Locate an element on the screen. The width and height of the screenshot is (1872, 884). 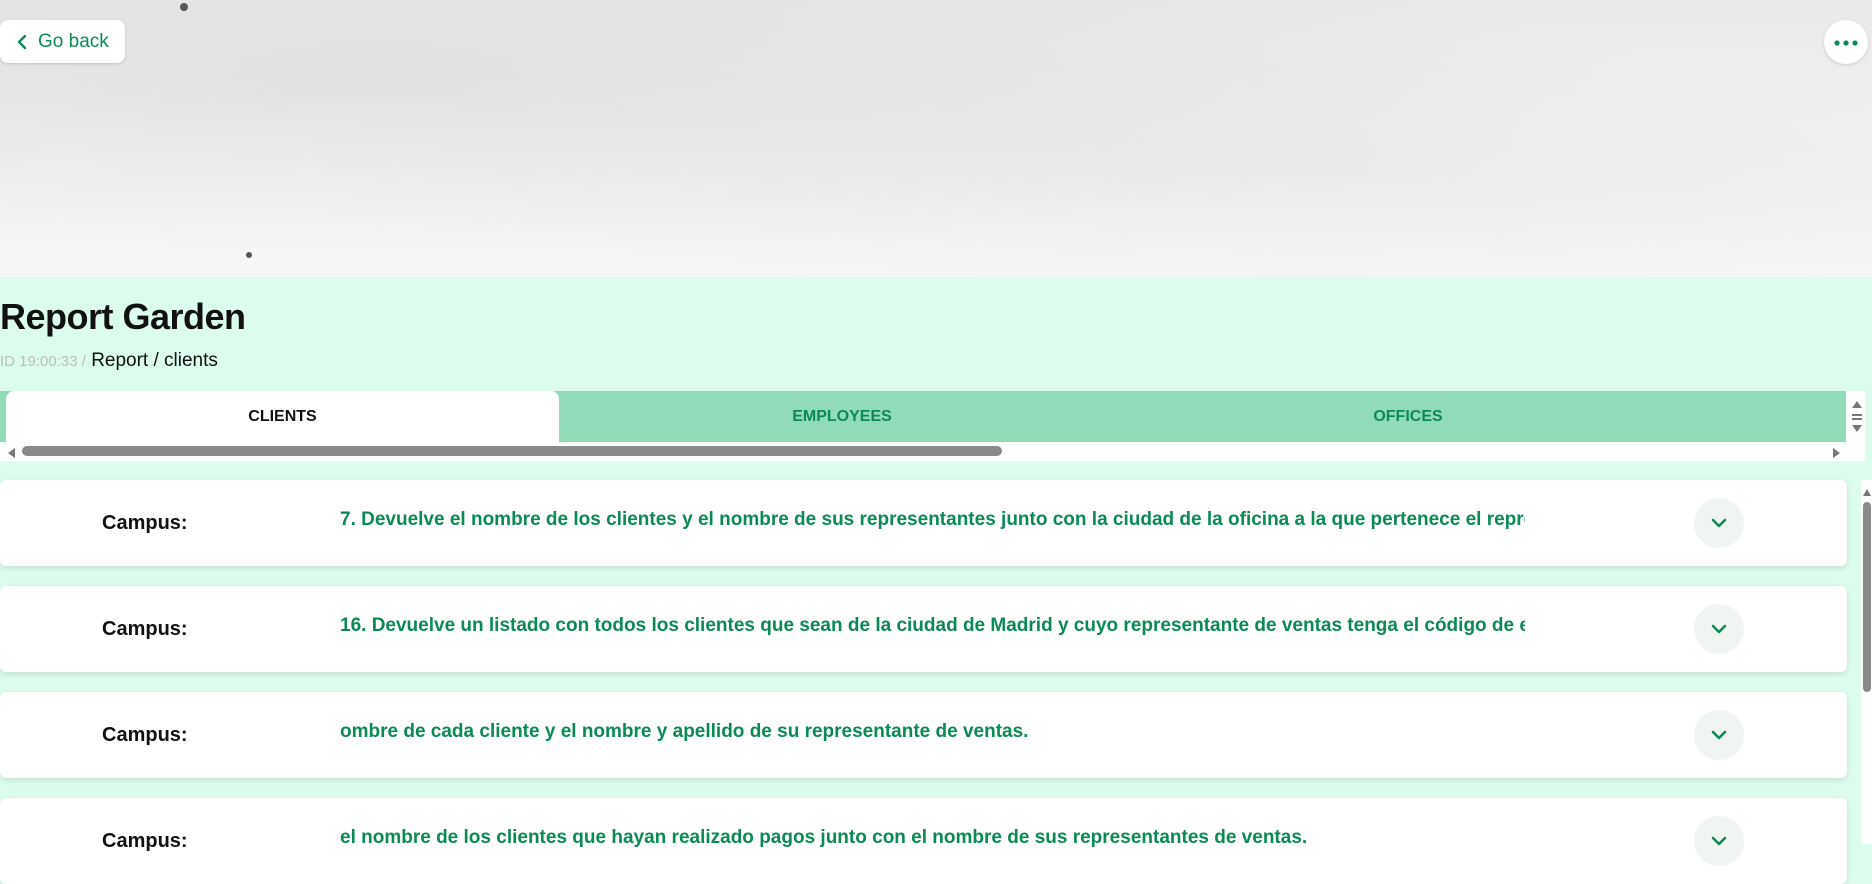
breadcrumb-id: ID 19:00:33 / is located at coordinates (43, 361).